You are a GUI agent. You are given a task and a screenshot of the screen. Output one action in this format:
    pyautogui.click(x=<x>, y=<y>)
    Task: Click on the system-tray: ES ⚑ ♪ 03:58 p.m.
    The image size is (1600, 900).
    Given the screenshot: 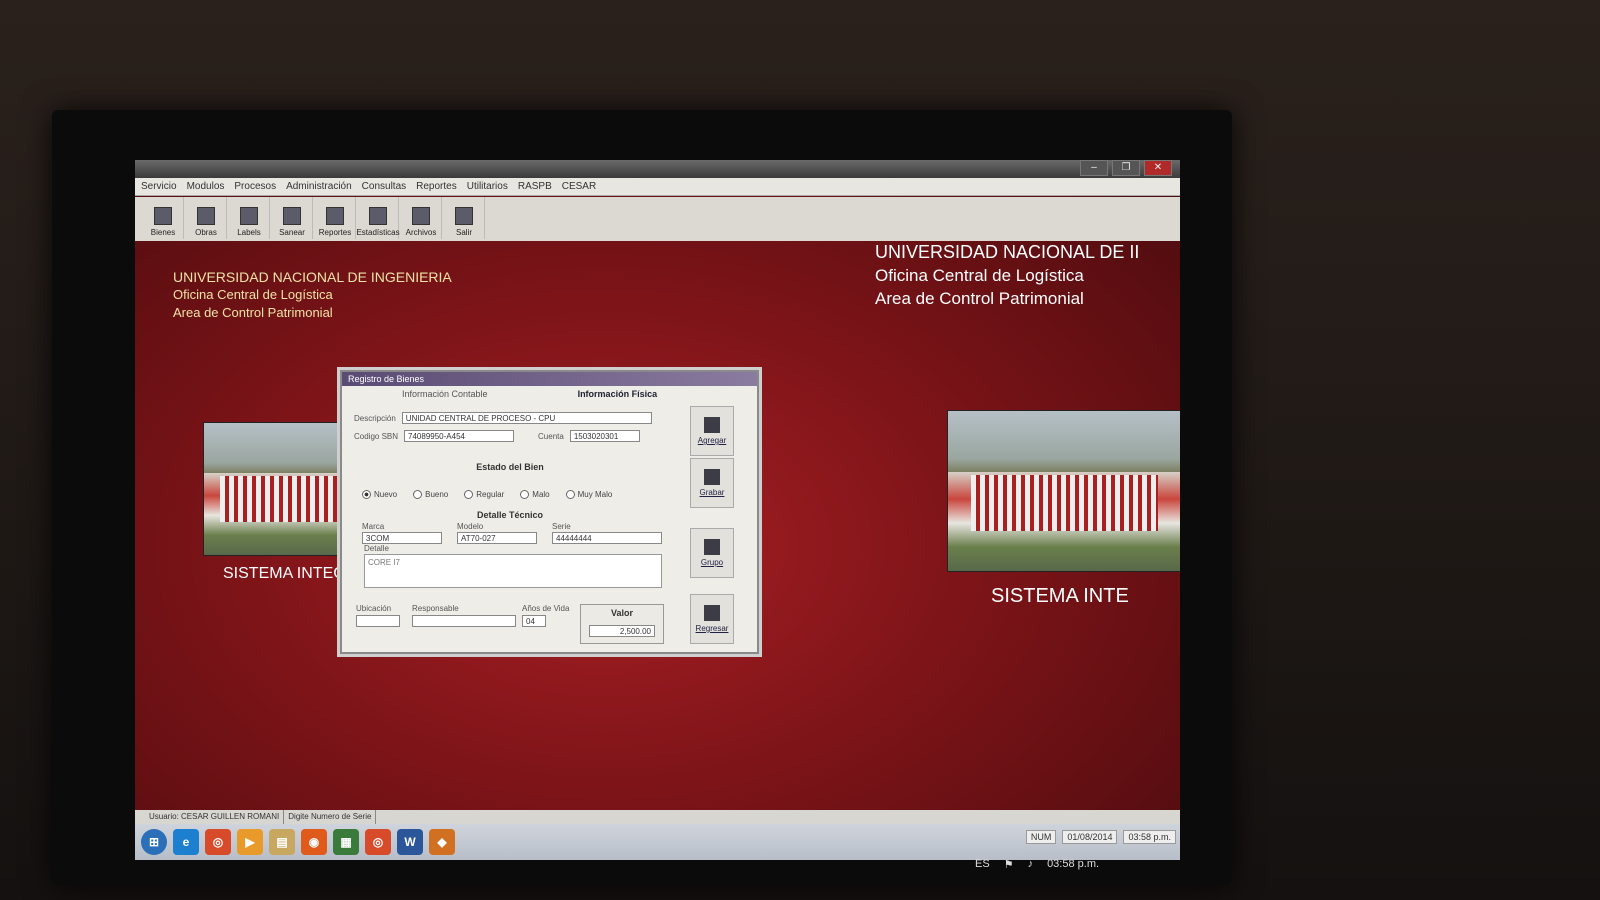 What is the action you would take?
    pyautogui.click(x=1037, y=864)
    